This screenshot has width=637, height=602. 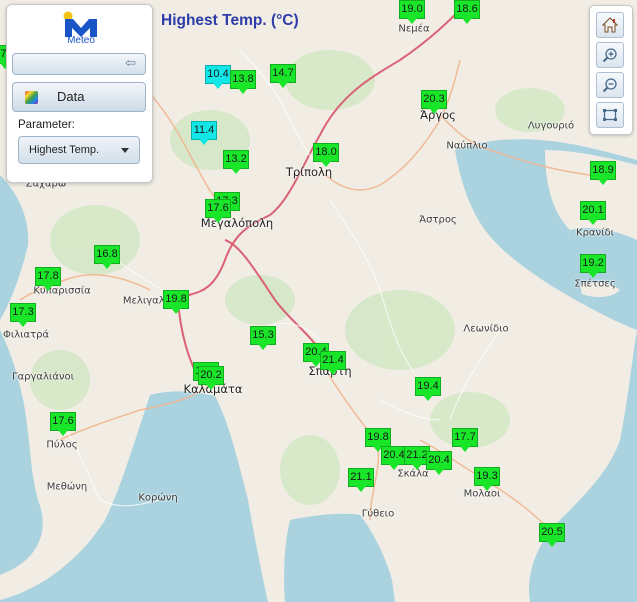 What do you see at coordinates (413, 474) in the screenshot?
I see `place-label: Σκάλα` at bounding box center [413, 474].